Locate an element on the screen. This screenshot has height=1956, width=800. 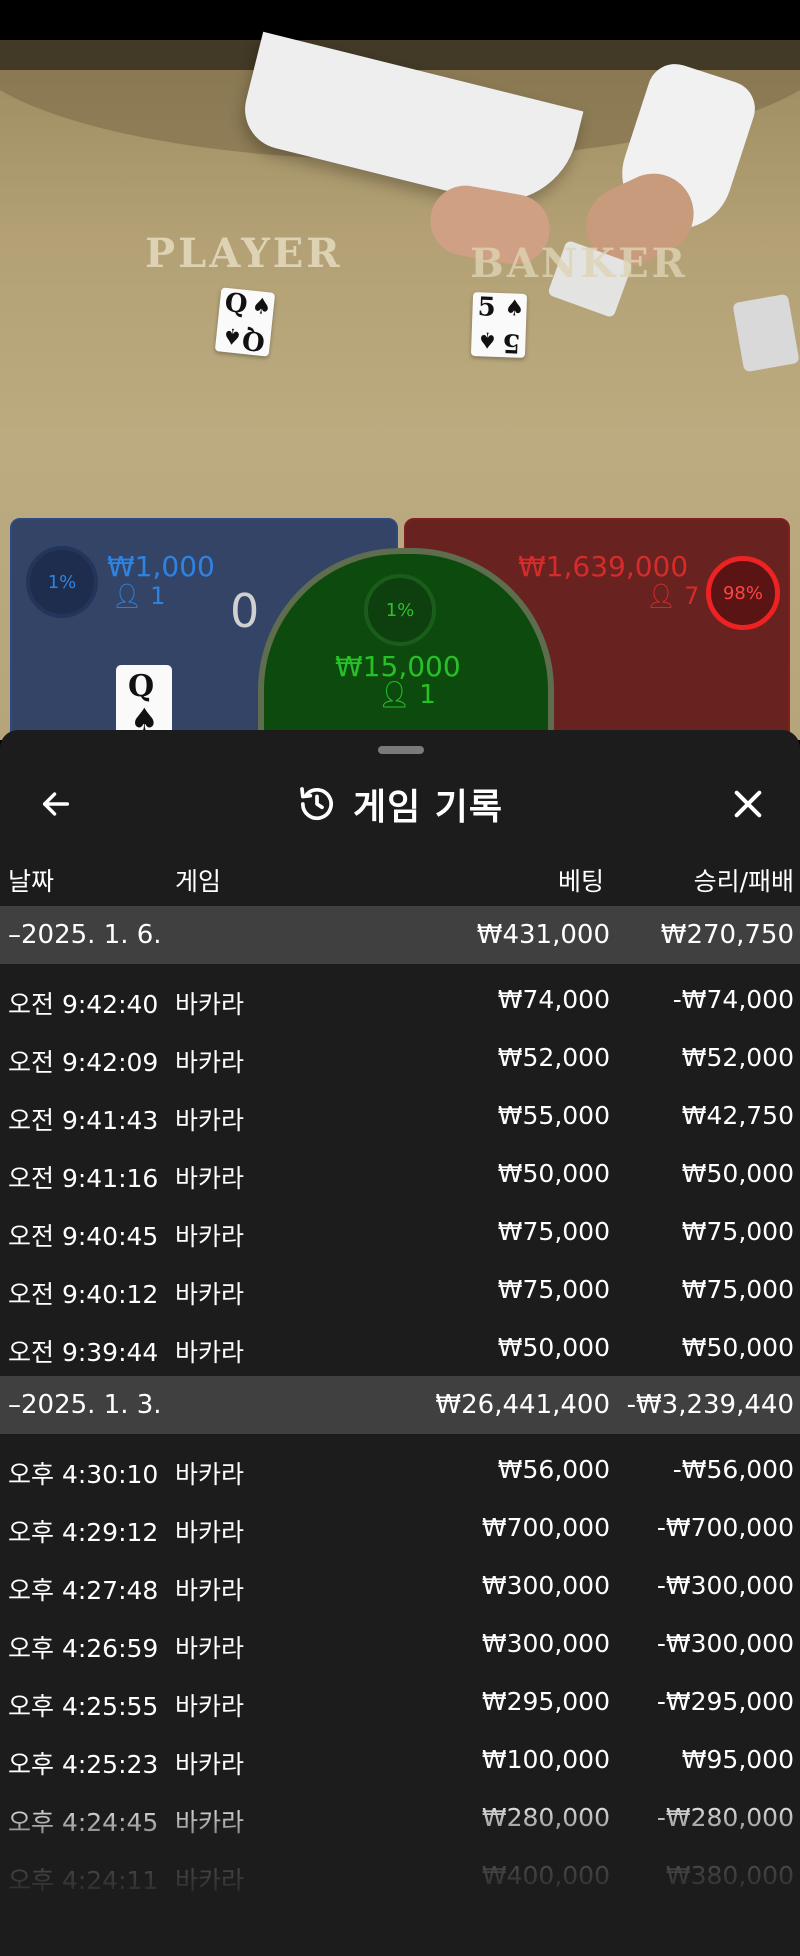
row-time: 오전 9:40:45 is located at coordinates (83, 1236).